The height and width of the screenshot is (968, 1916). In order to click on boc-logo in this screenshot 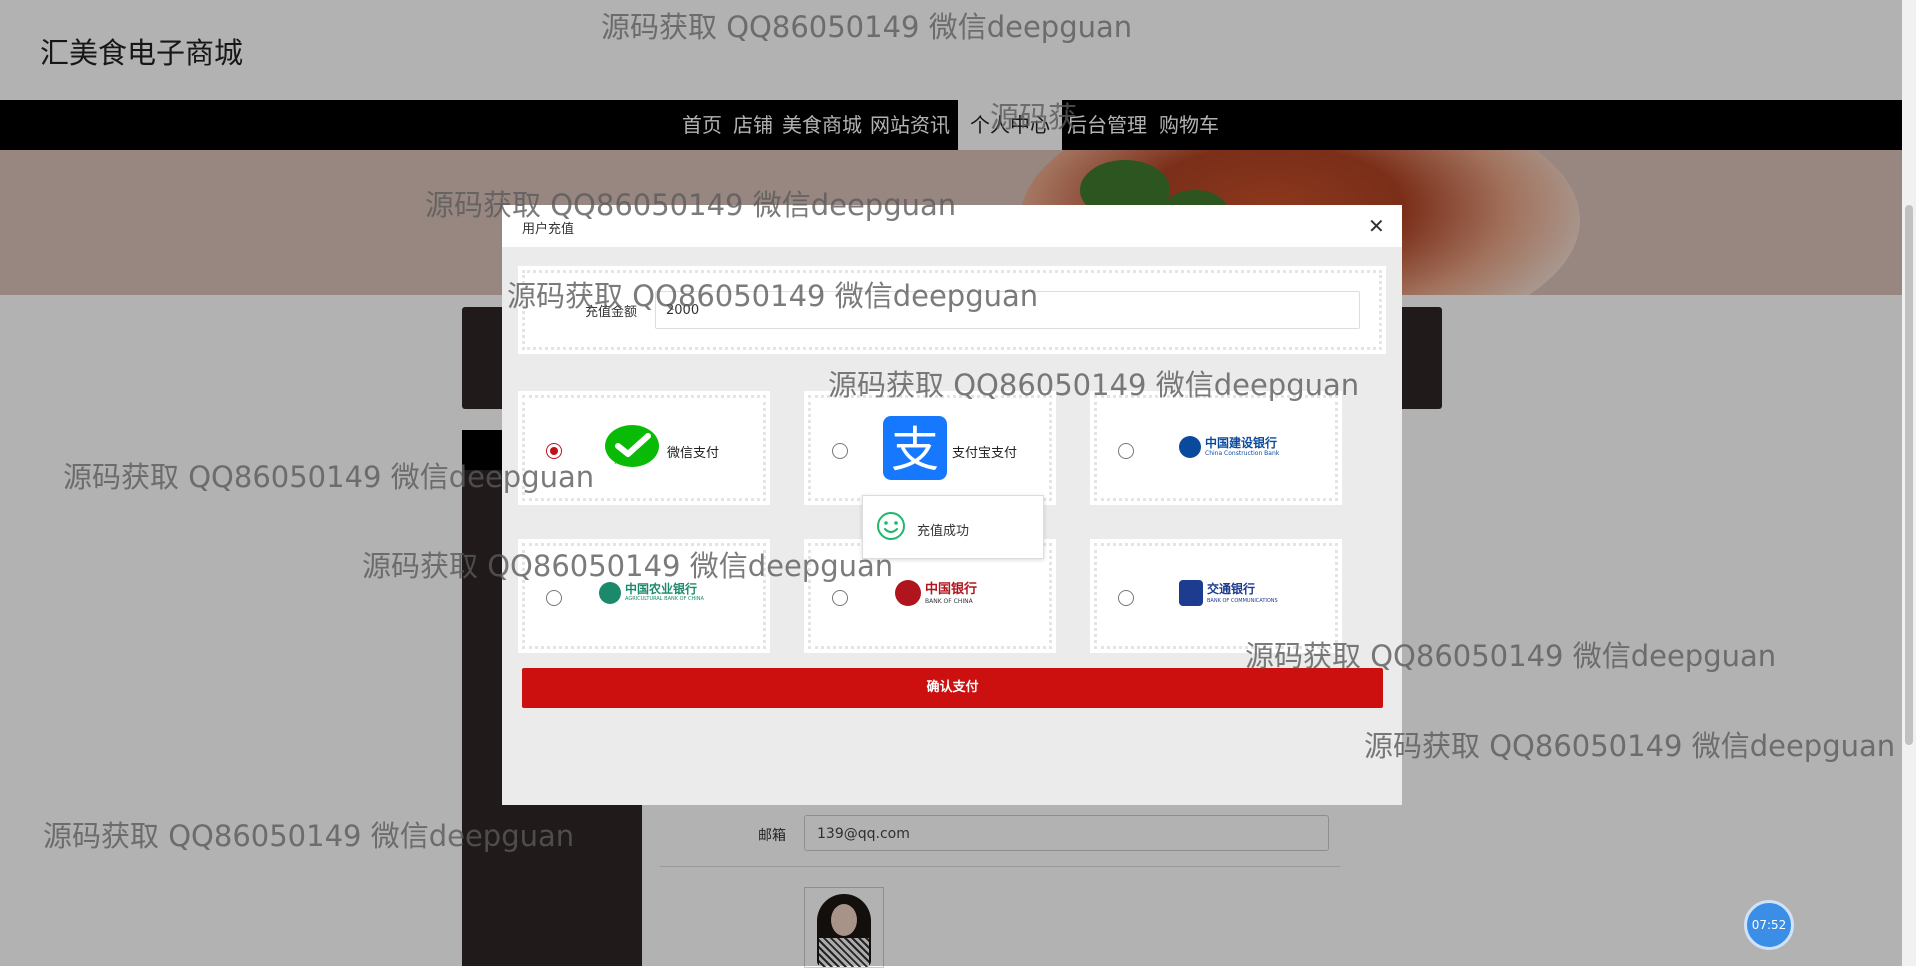, I will do `click(908, 593)`.